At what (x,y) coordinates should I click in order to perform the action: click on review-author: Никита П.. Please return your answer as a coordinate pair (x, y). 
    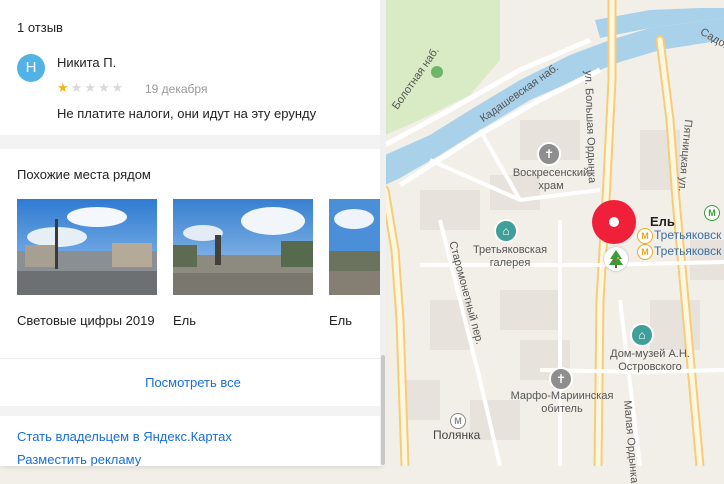
    Looking at the image, I should click on (86, 62).